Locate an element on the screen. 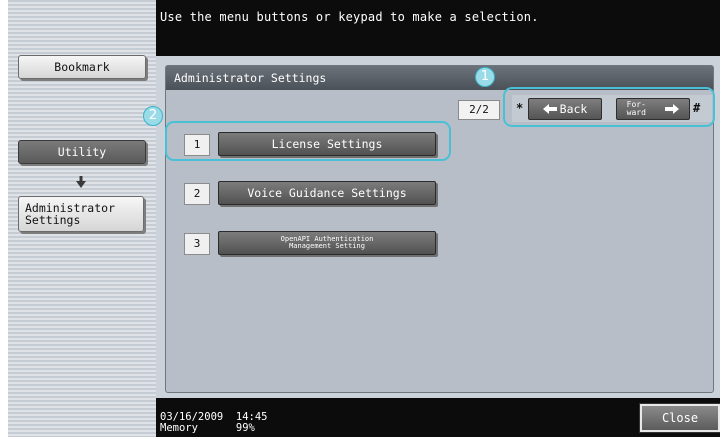  memory-label: Memory is located at coordinates (179, 428).